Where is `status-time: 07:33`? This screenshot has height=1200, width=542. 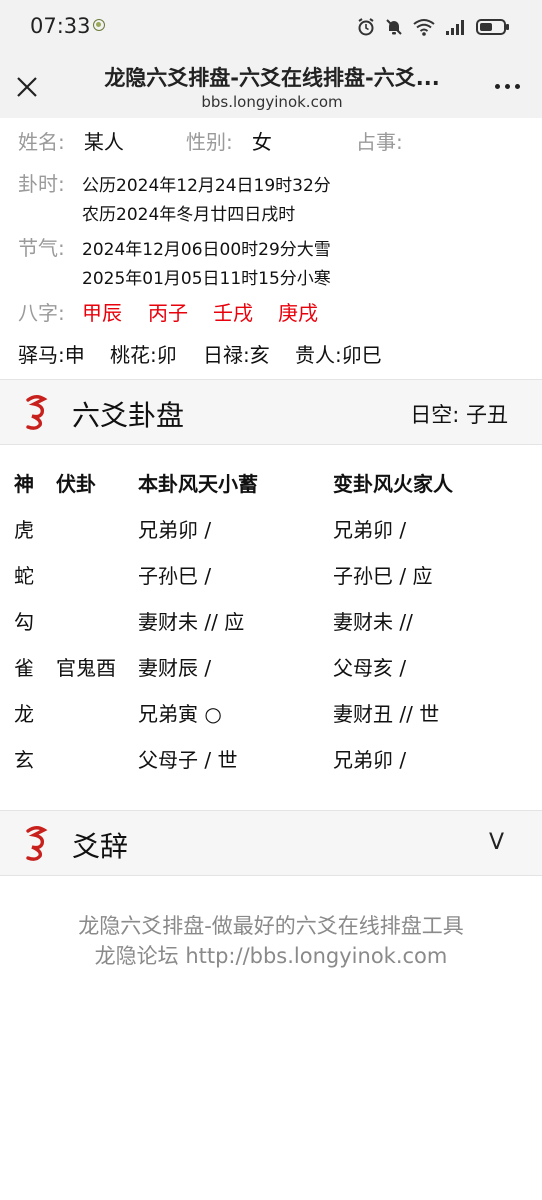 status-time: 07:33 is located at coordinates (60, 26).